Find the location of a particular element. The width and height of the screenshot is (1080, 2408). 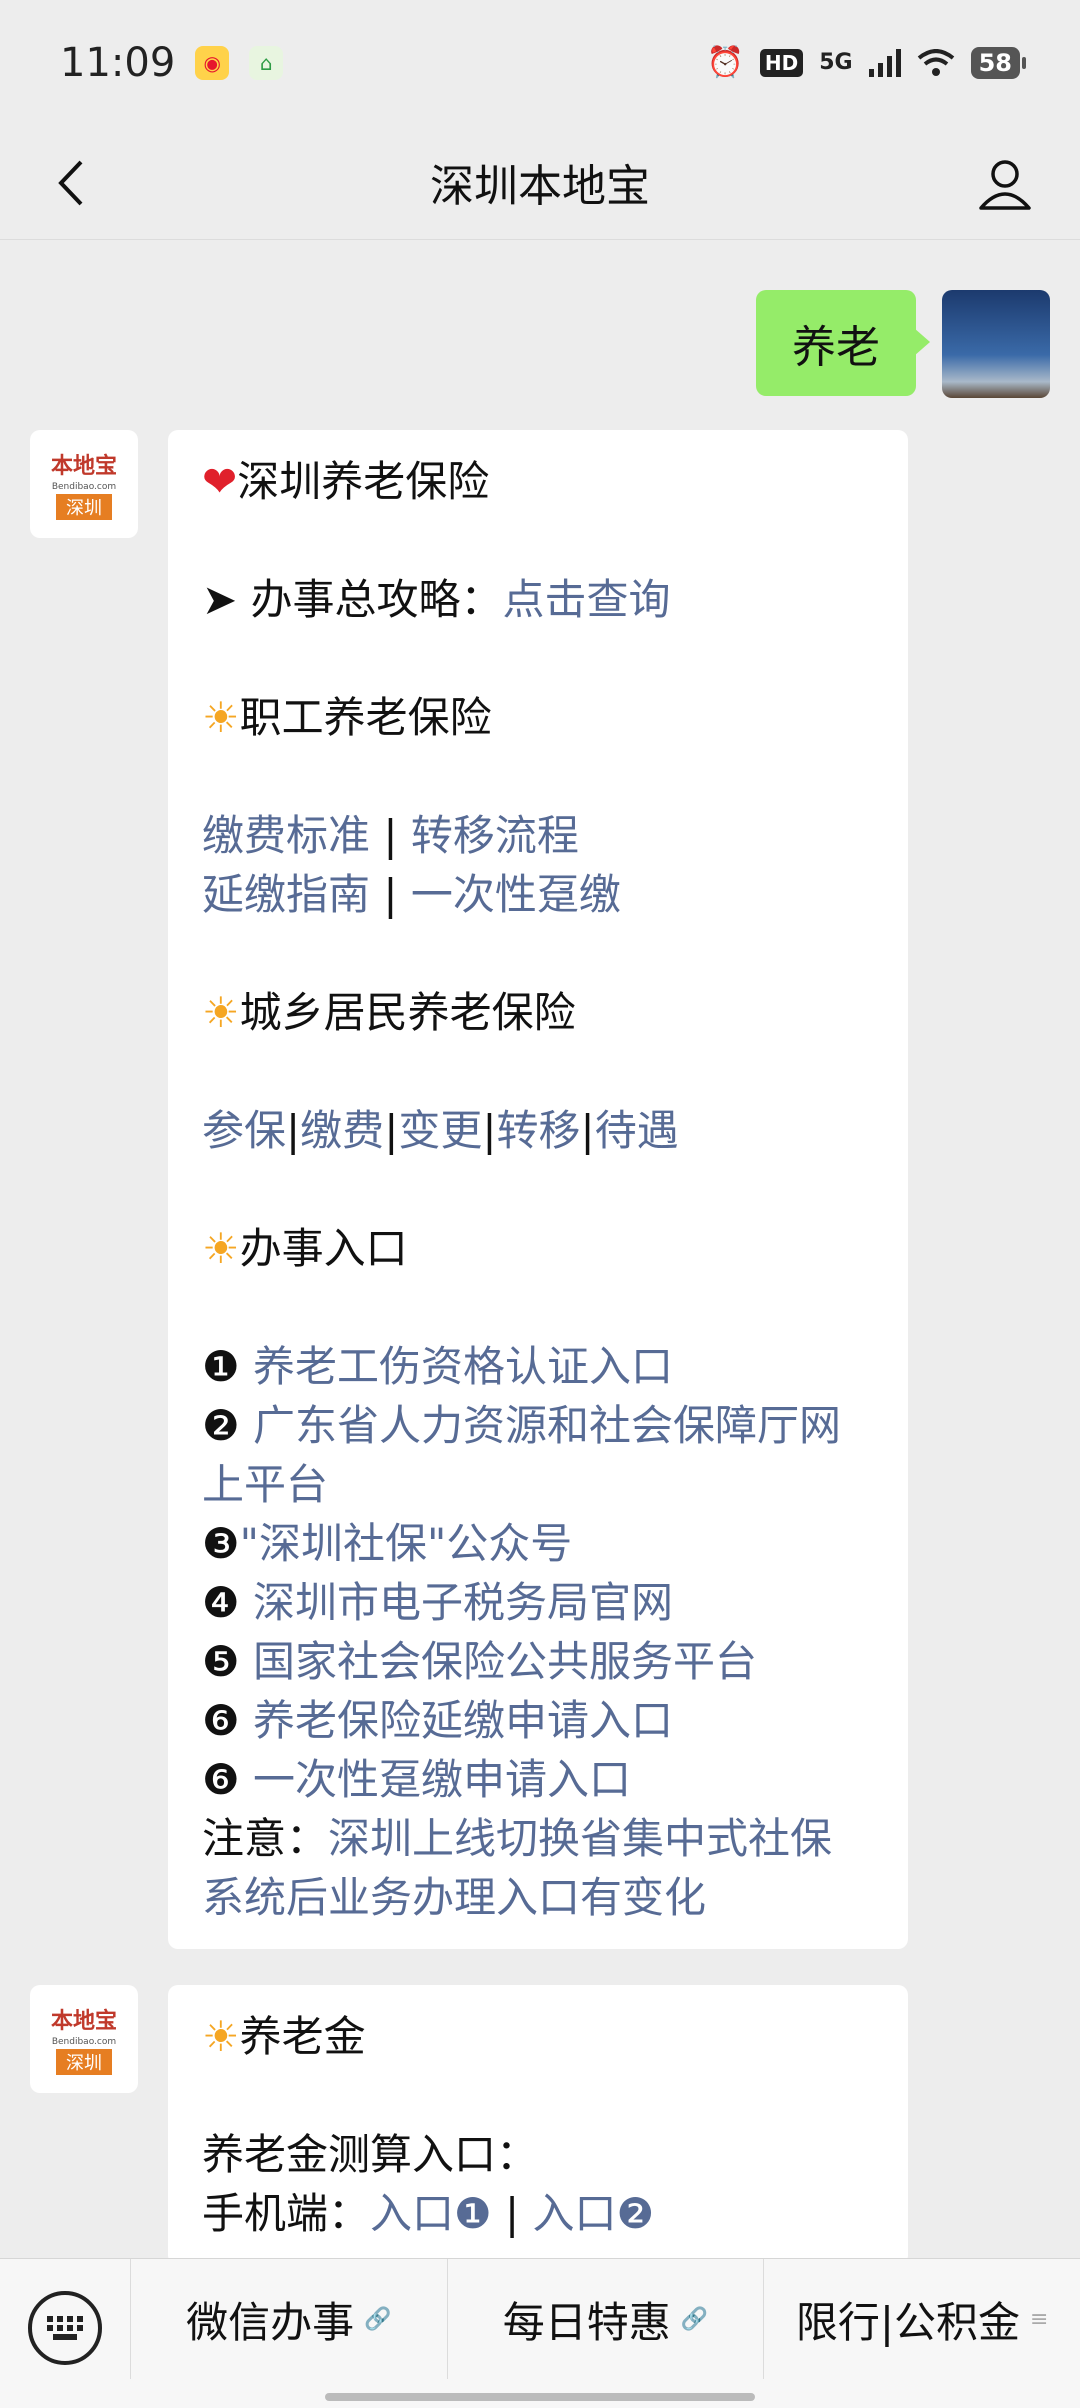

menu-item-label: 每日特惠 is located at coordinates (586, 2322).